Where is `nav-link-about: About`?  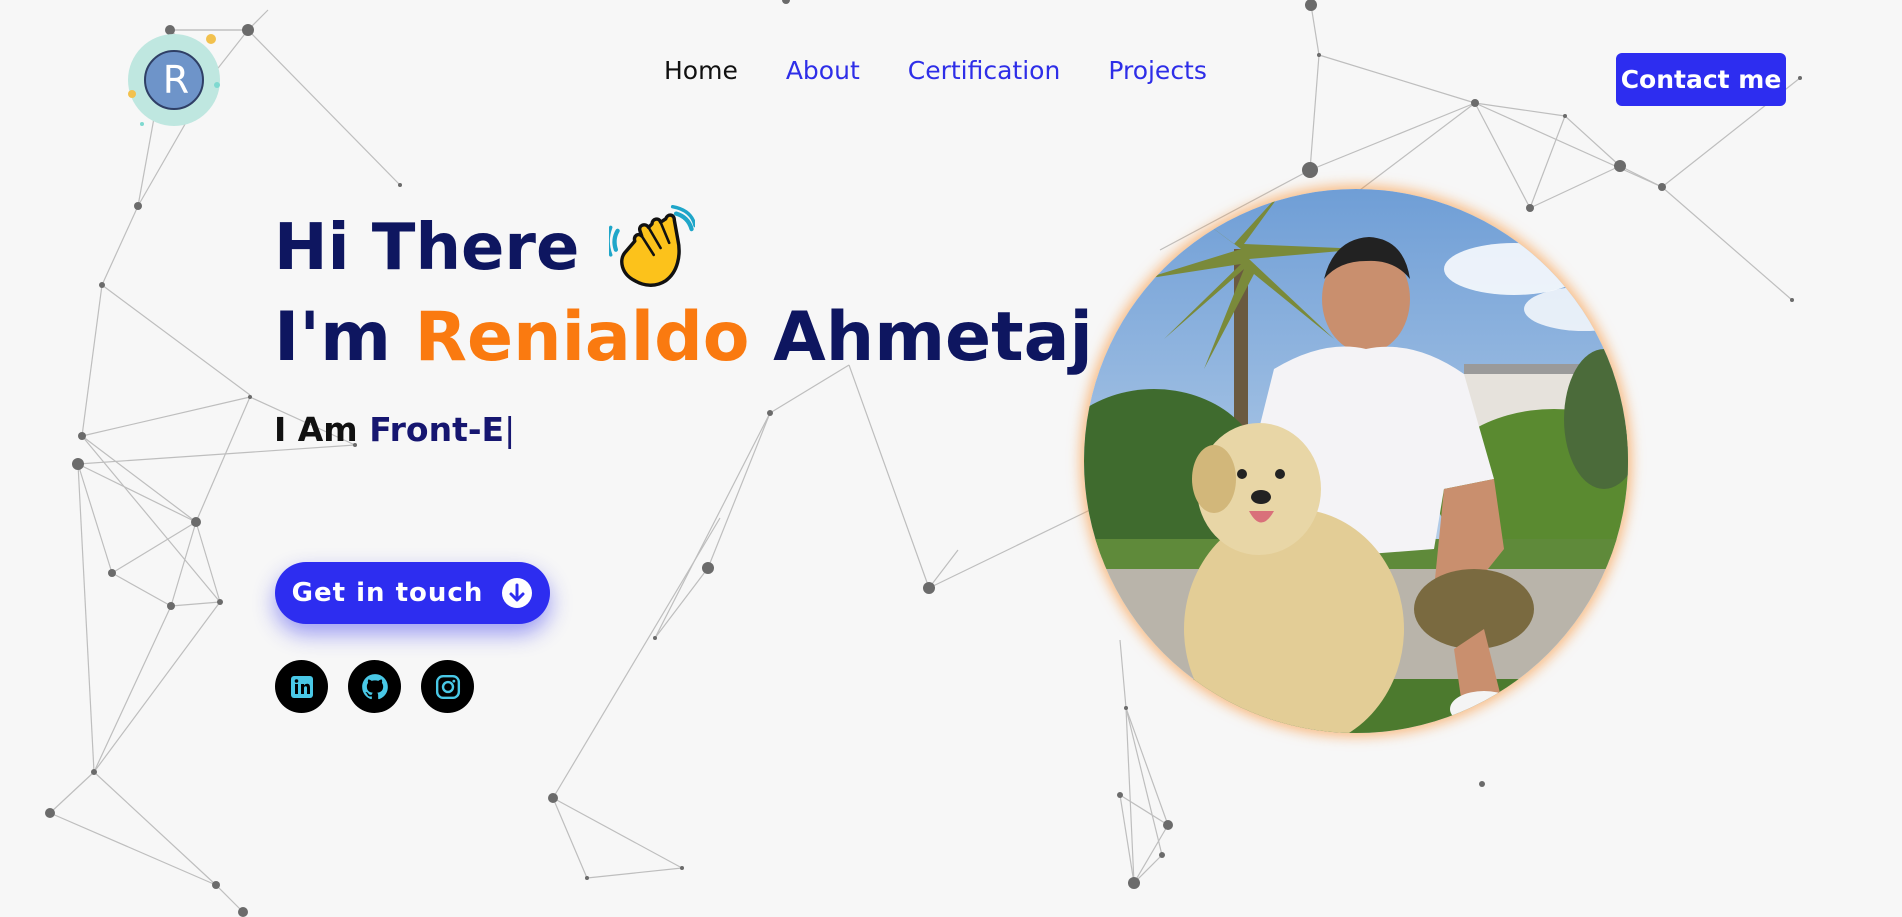
nav-link-about: About is located at coordinates (823, 70).